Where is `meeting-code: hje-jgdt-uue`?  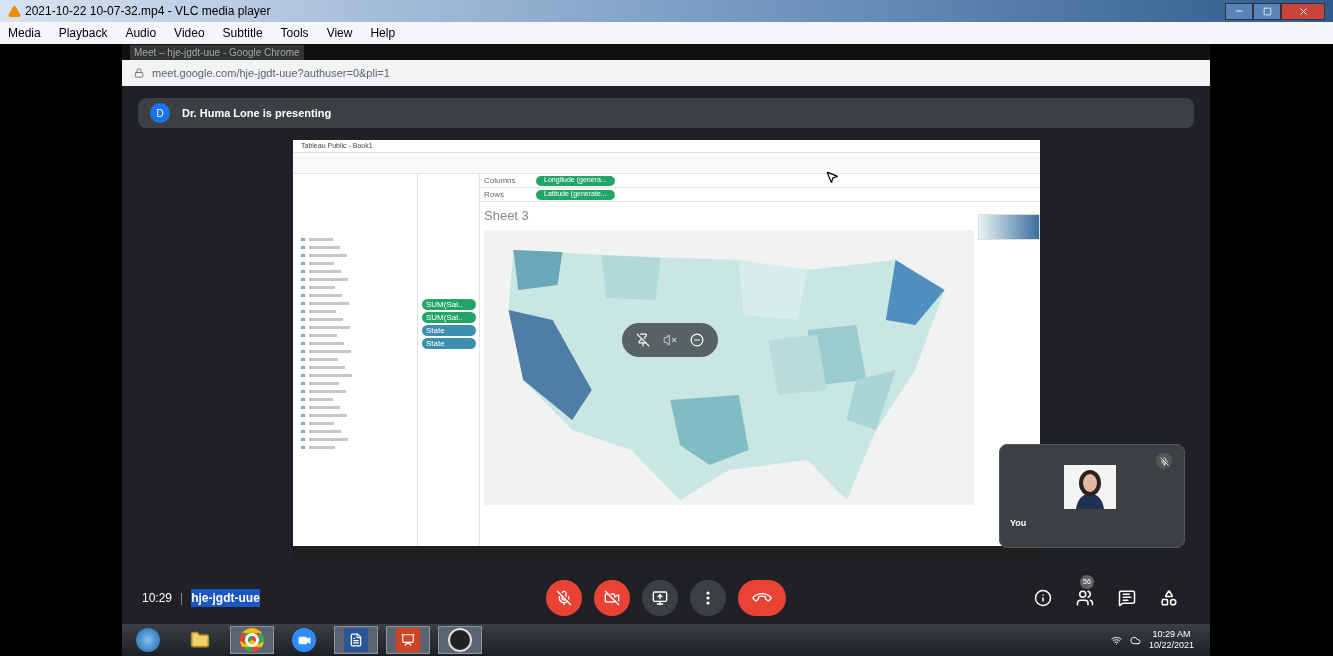 meeting-code: hje-jgdt-uue is located at coordinates (225, 598).